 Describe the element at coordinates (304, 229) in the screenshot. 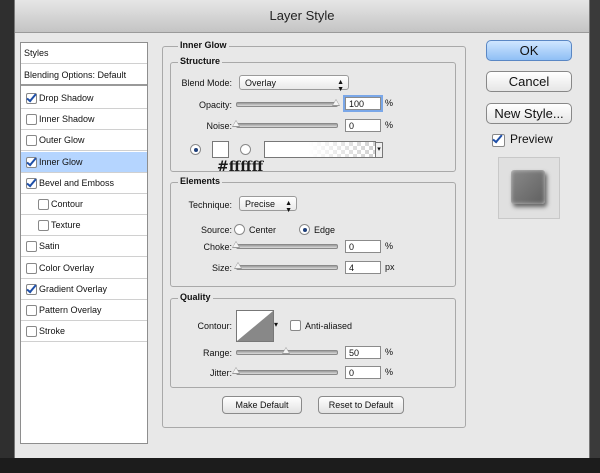

I see `source-edge-radio` at that location.